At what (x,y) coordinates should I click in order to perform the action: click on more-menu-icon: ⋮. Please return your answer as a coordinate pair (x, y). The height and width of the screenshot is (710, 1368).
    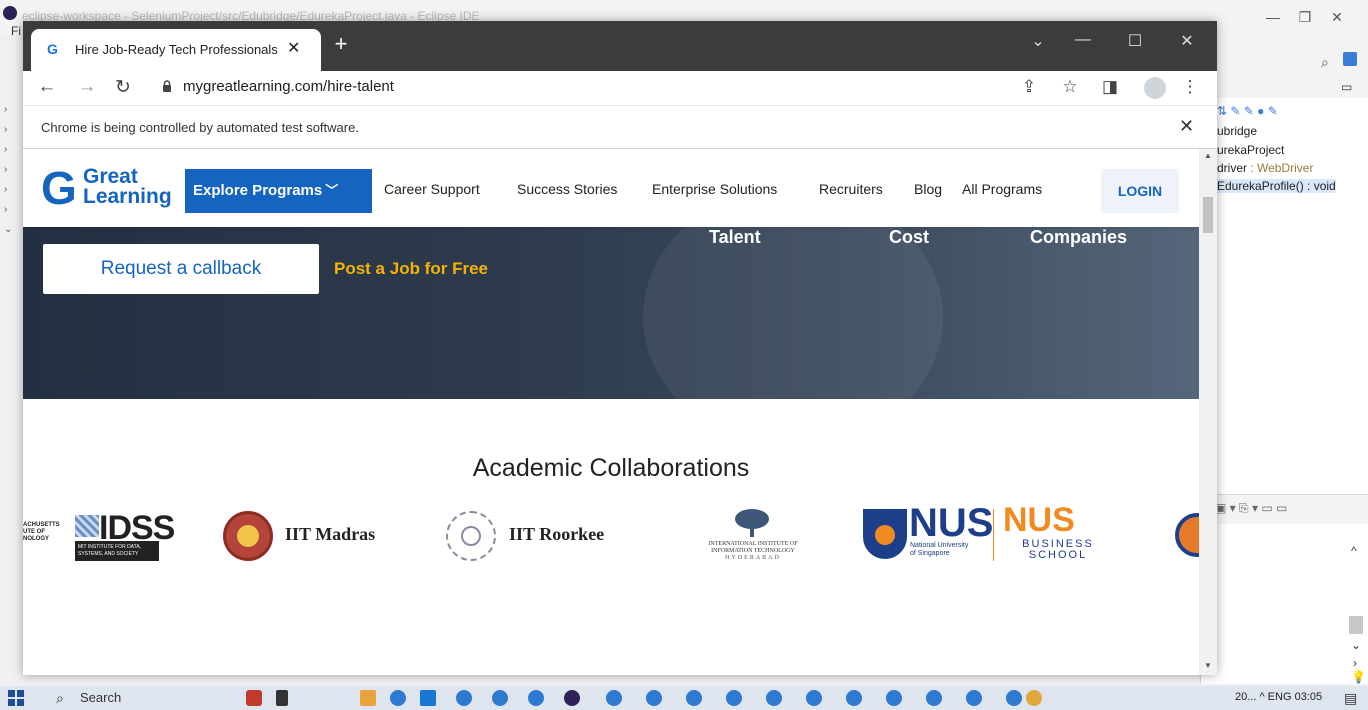
    Looking at the image, I should click on (1190, 87).